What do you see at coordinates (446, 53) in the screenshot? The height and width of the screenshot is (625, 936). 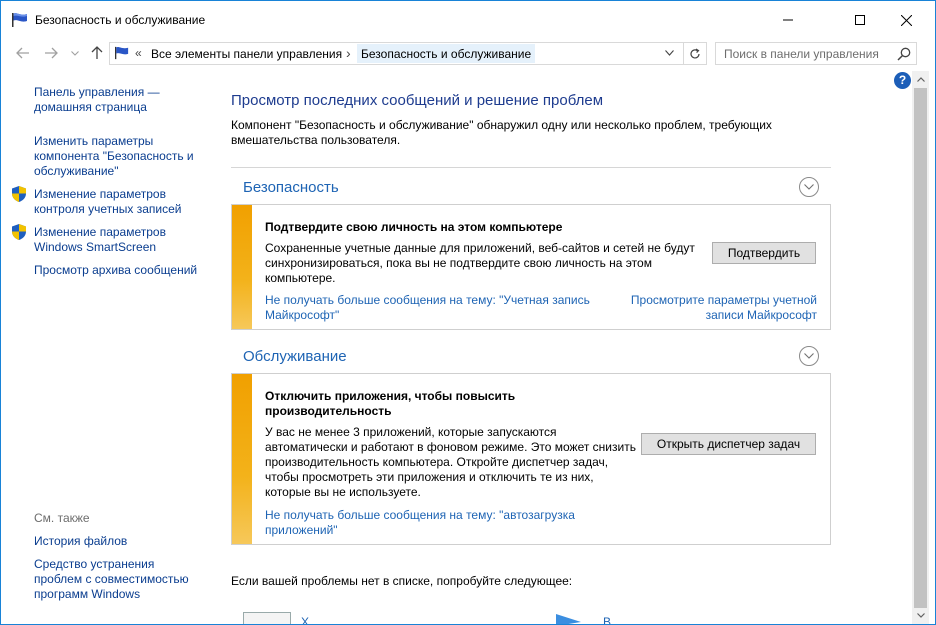 I see `breadcrumb-current: Безопасность и обслуживание` at bounding box center [446, 53].